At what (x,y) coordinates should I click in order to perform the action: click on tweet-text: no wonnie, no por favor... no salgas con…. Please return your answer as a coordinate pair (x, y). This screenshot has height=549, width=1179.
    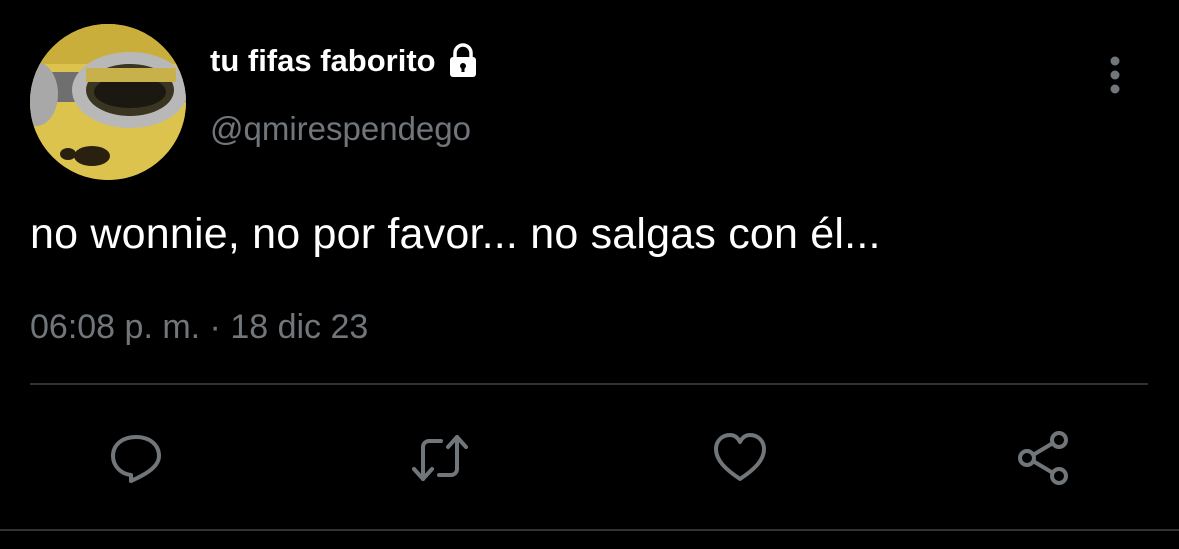
    Looking at the image, I should click on (455, 234).